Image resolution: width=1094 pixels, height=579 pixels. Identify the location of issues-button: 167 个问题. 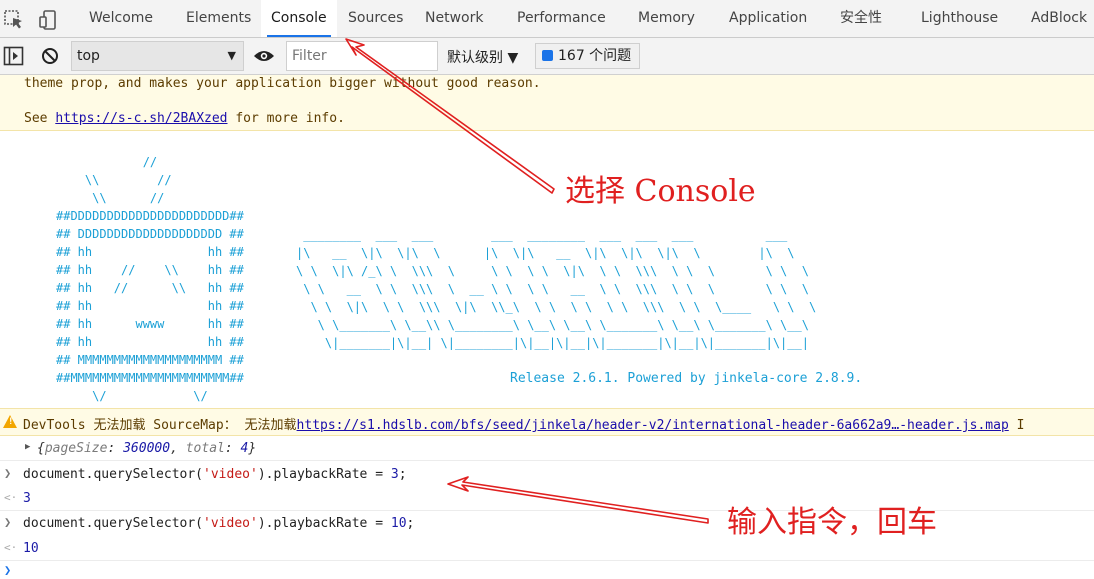
(588, 56).